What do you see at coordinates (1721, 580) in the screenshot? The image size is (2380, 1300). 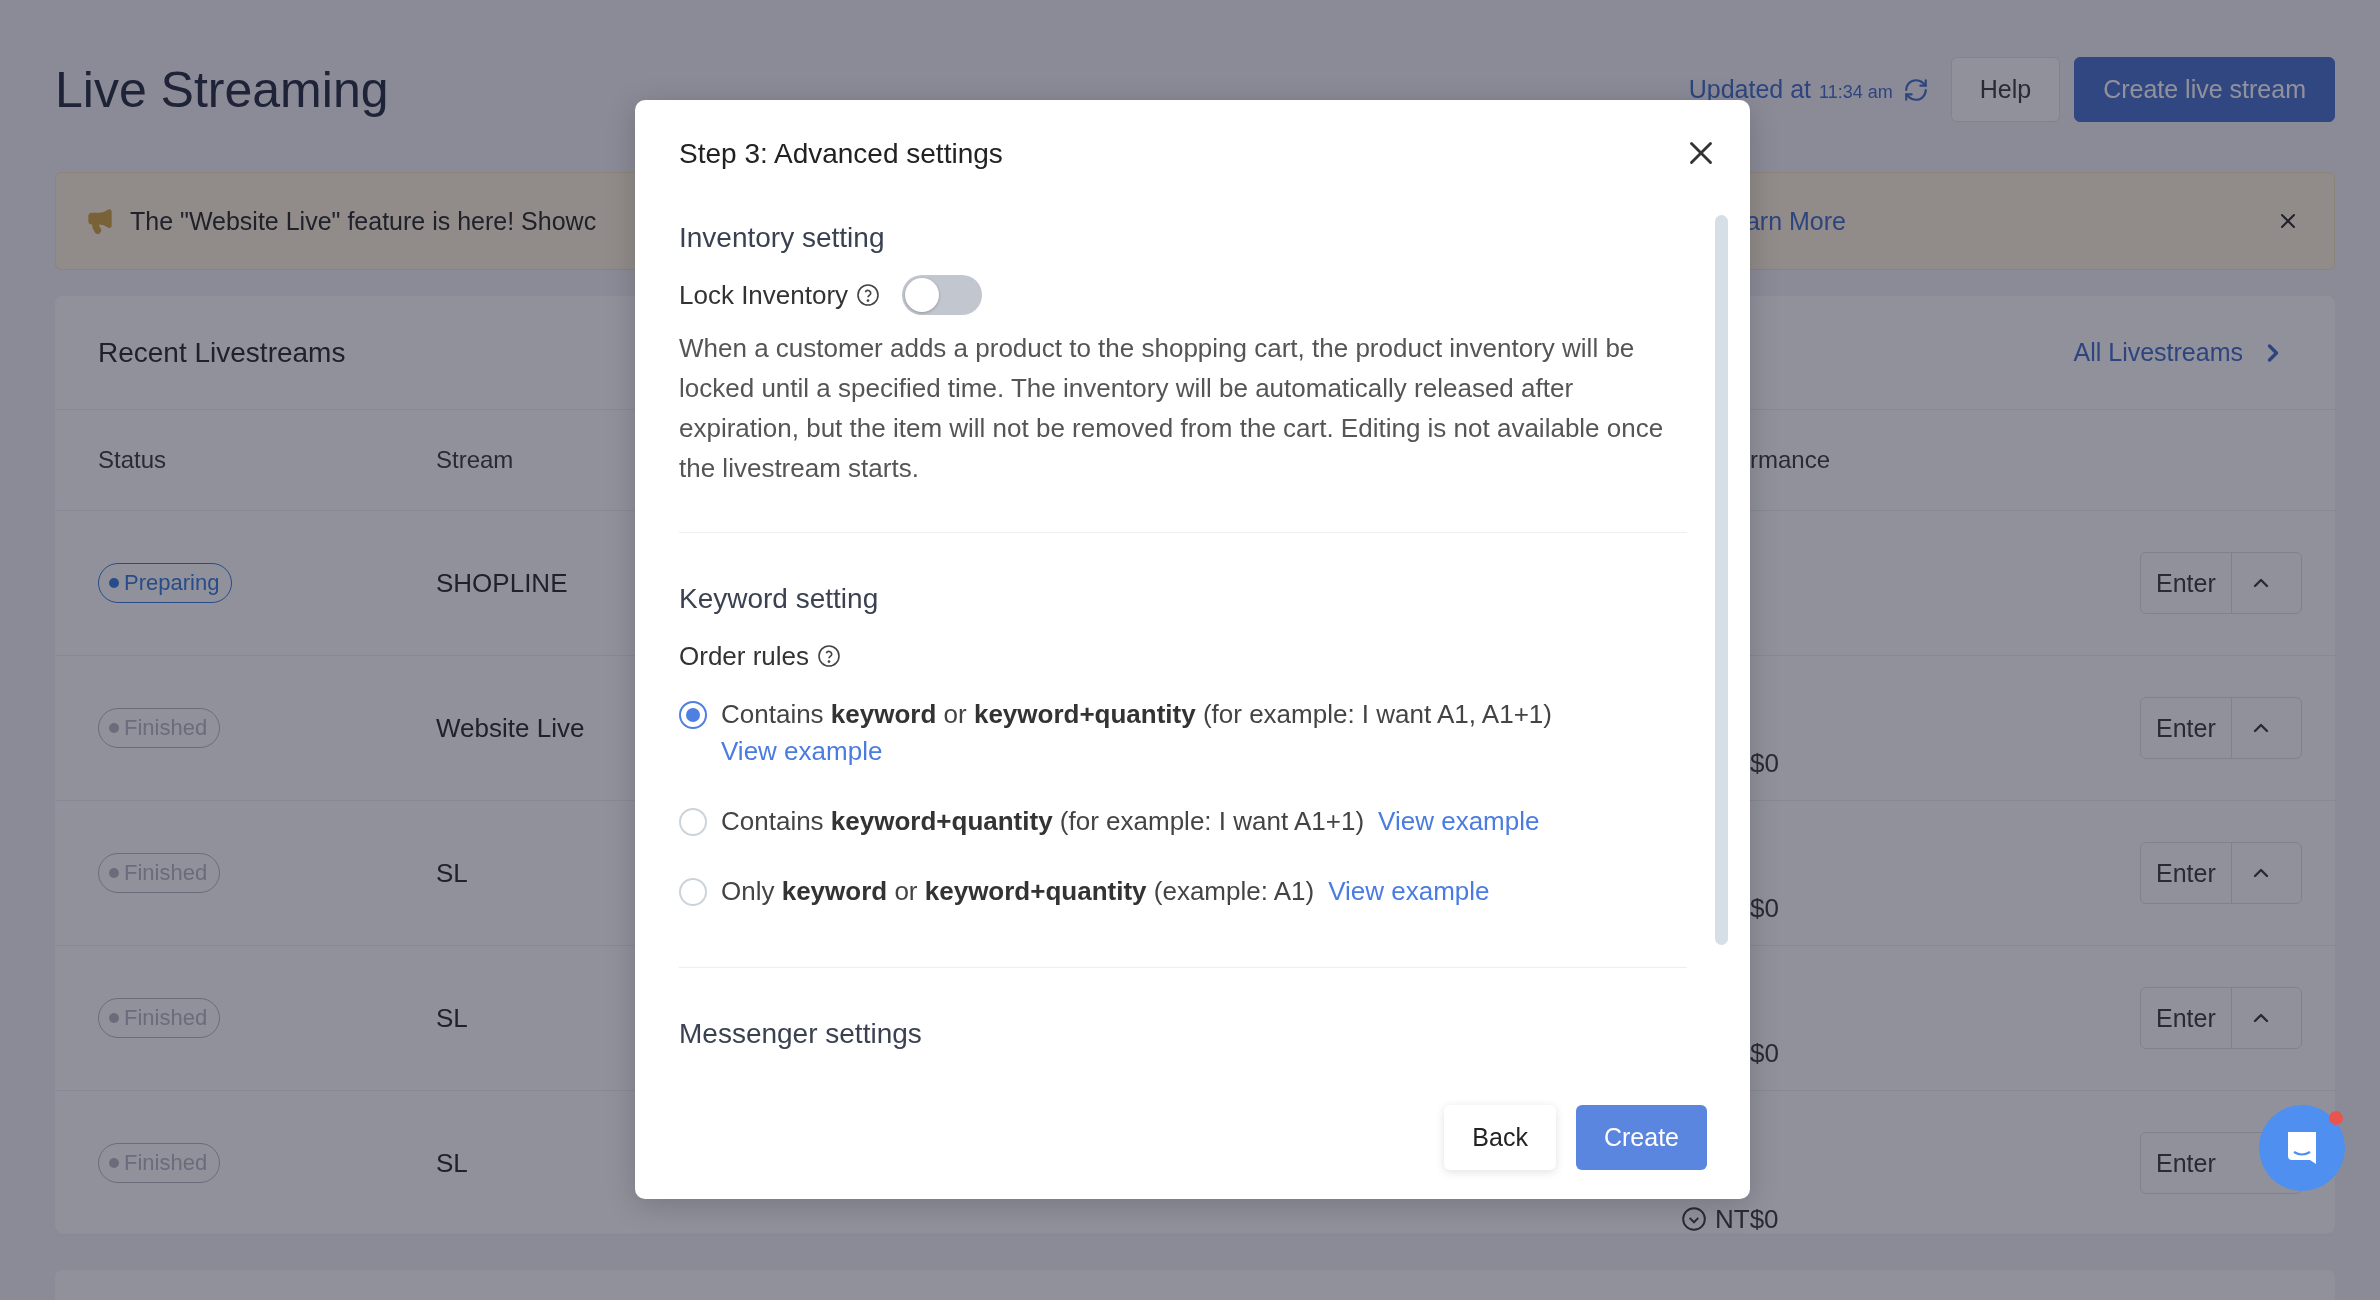 I see `scrollbar-thumb` at bounding box center [1721, 580].